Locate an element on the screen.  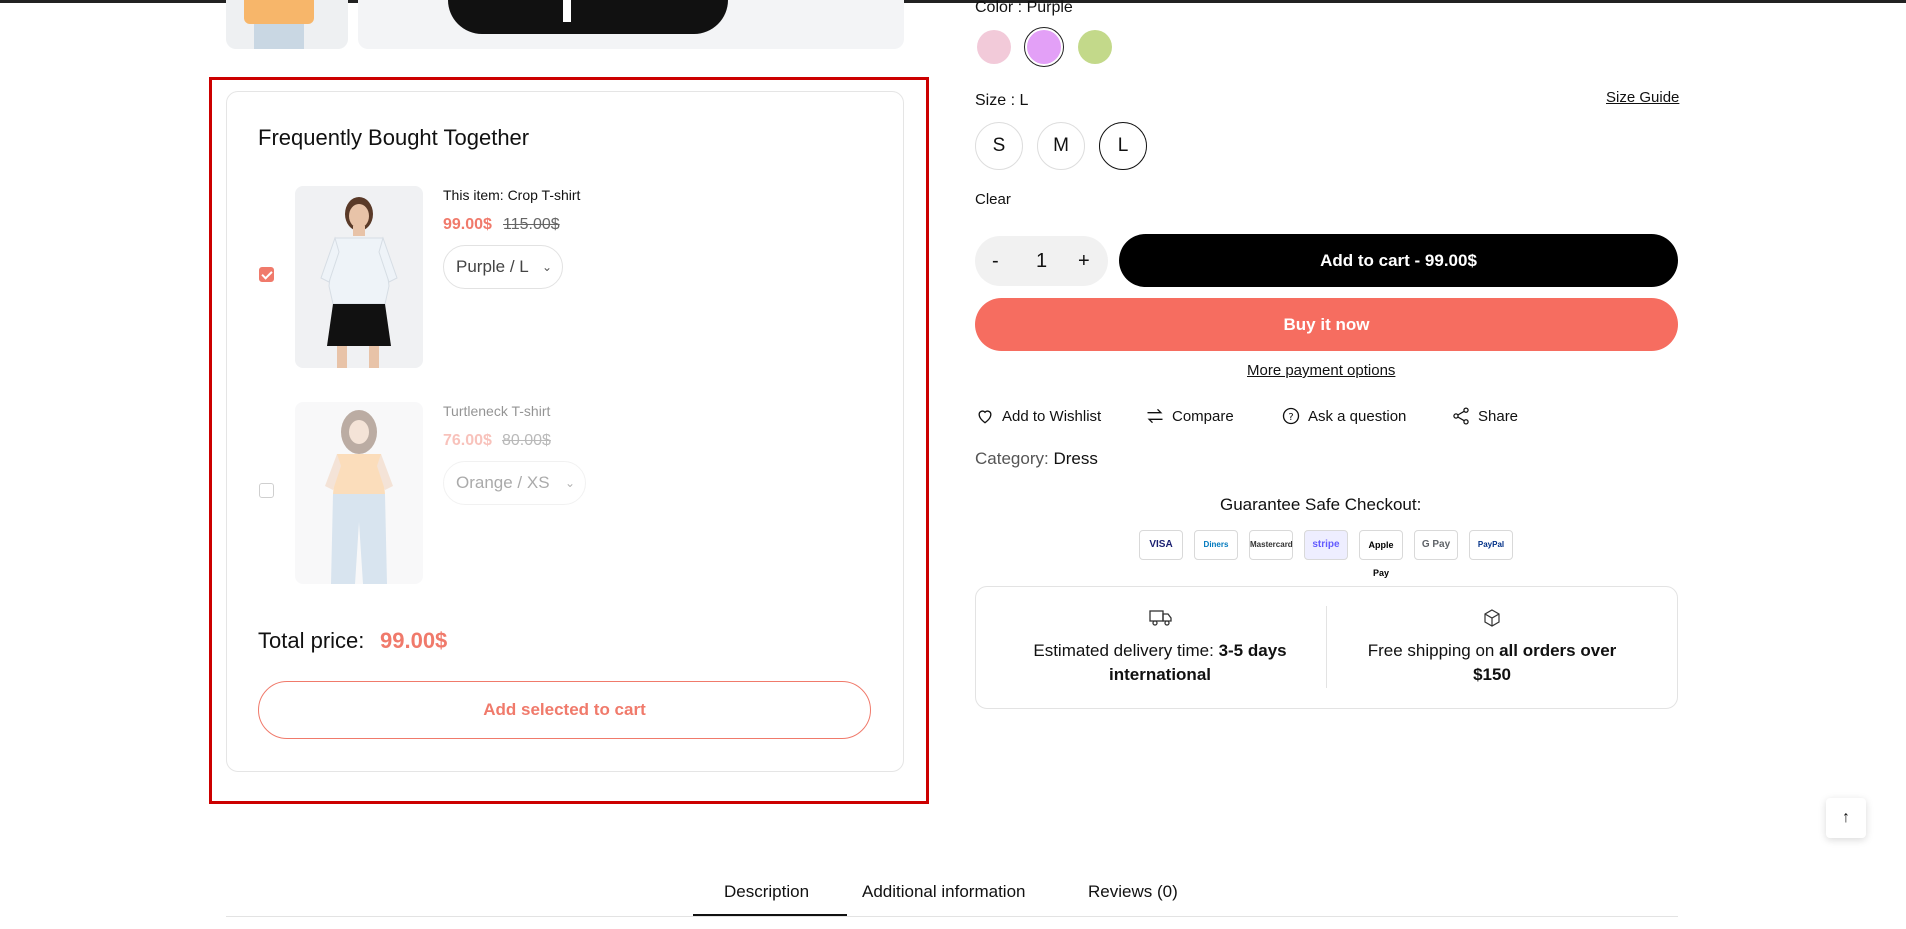
add-selected-to-cart-button: Add selected to cart is located at coordinates (564, 710).